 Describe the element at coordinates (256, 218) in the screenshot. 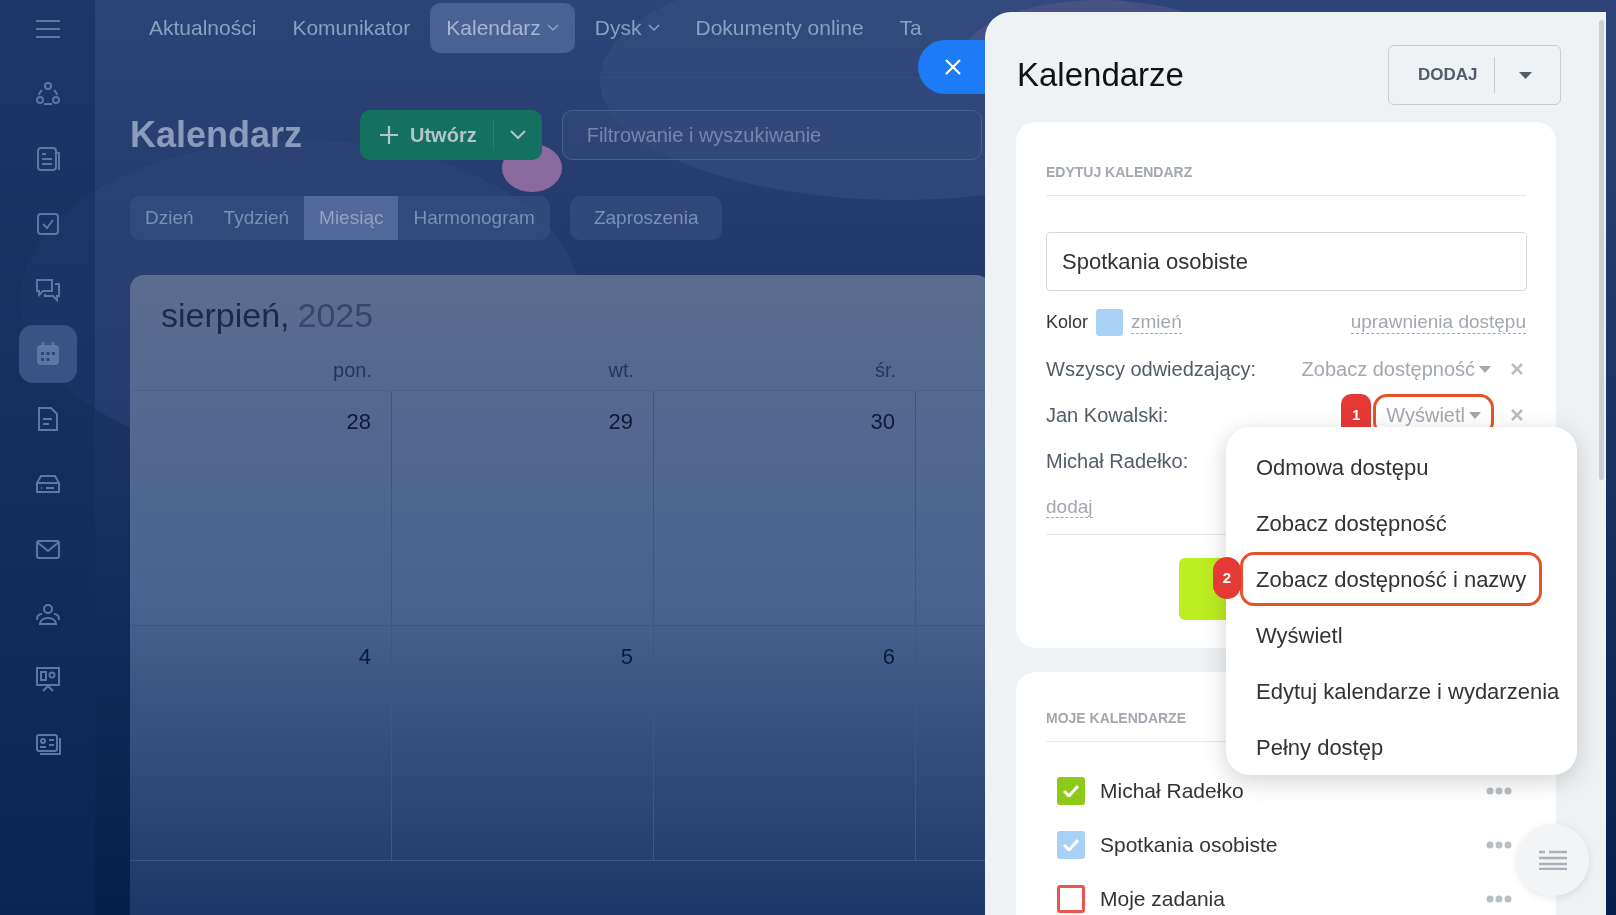

I see `view-tab: Tydzień` at that location.